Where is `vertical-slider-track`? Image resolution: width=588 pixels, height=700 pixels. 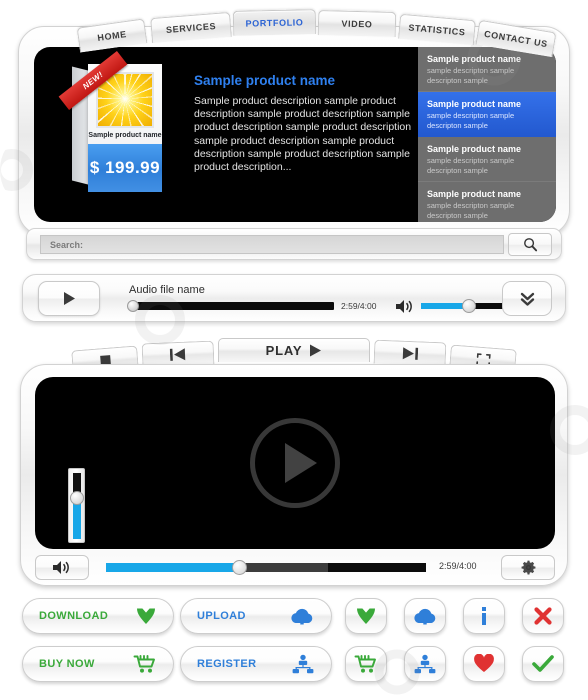
vertical-slider-track is located at coordinates (77, 506).